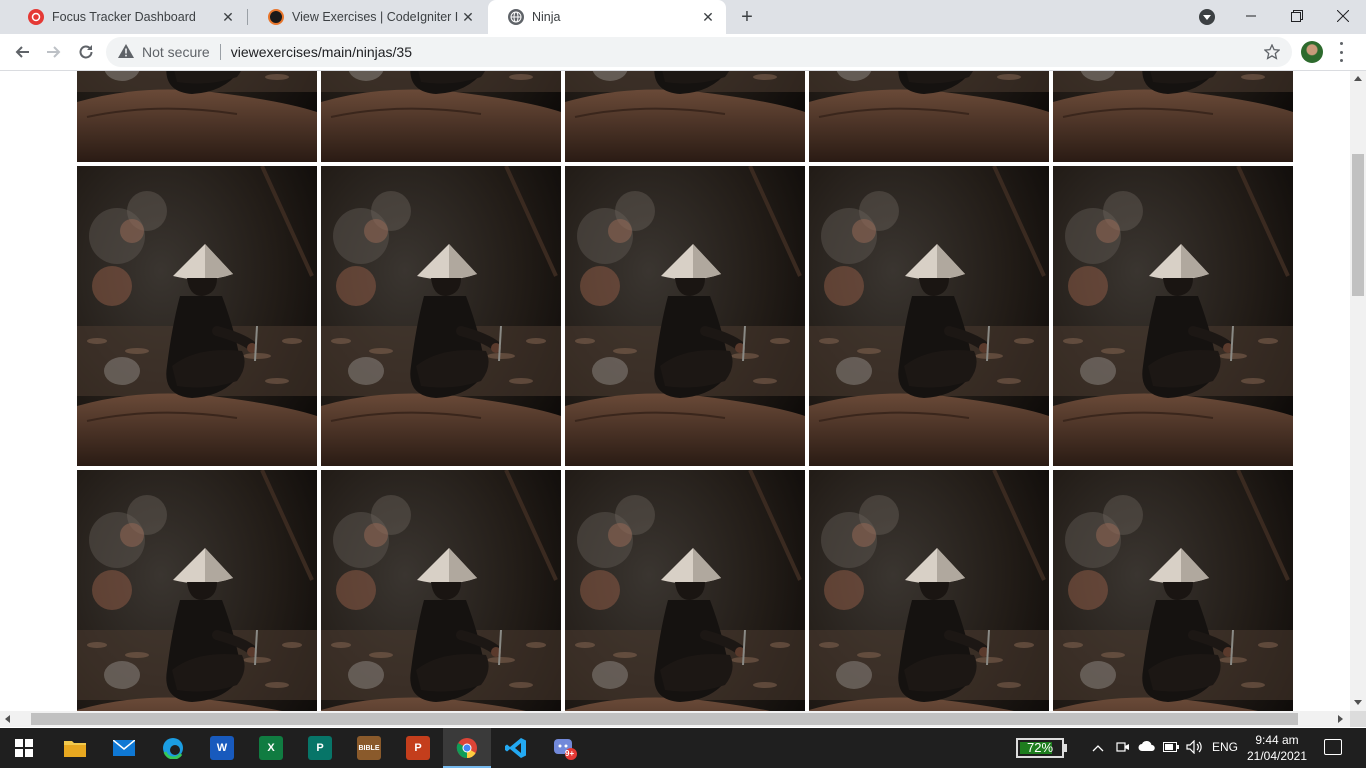 The image size is (1366, 768). Describe the element at coordinates (664, 719) in the screenshot. I see `horizontal-scroll-thumb` at that location.